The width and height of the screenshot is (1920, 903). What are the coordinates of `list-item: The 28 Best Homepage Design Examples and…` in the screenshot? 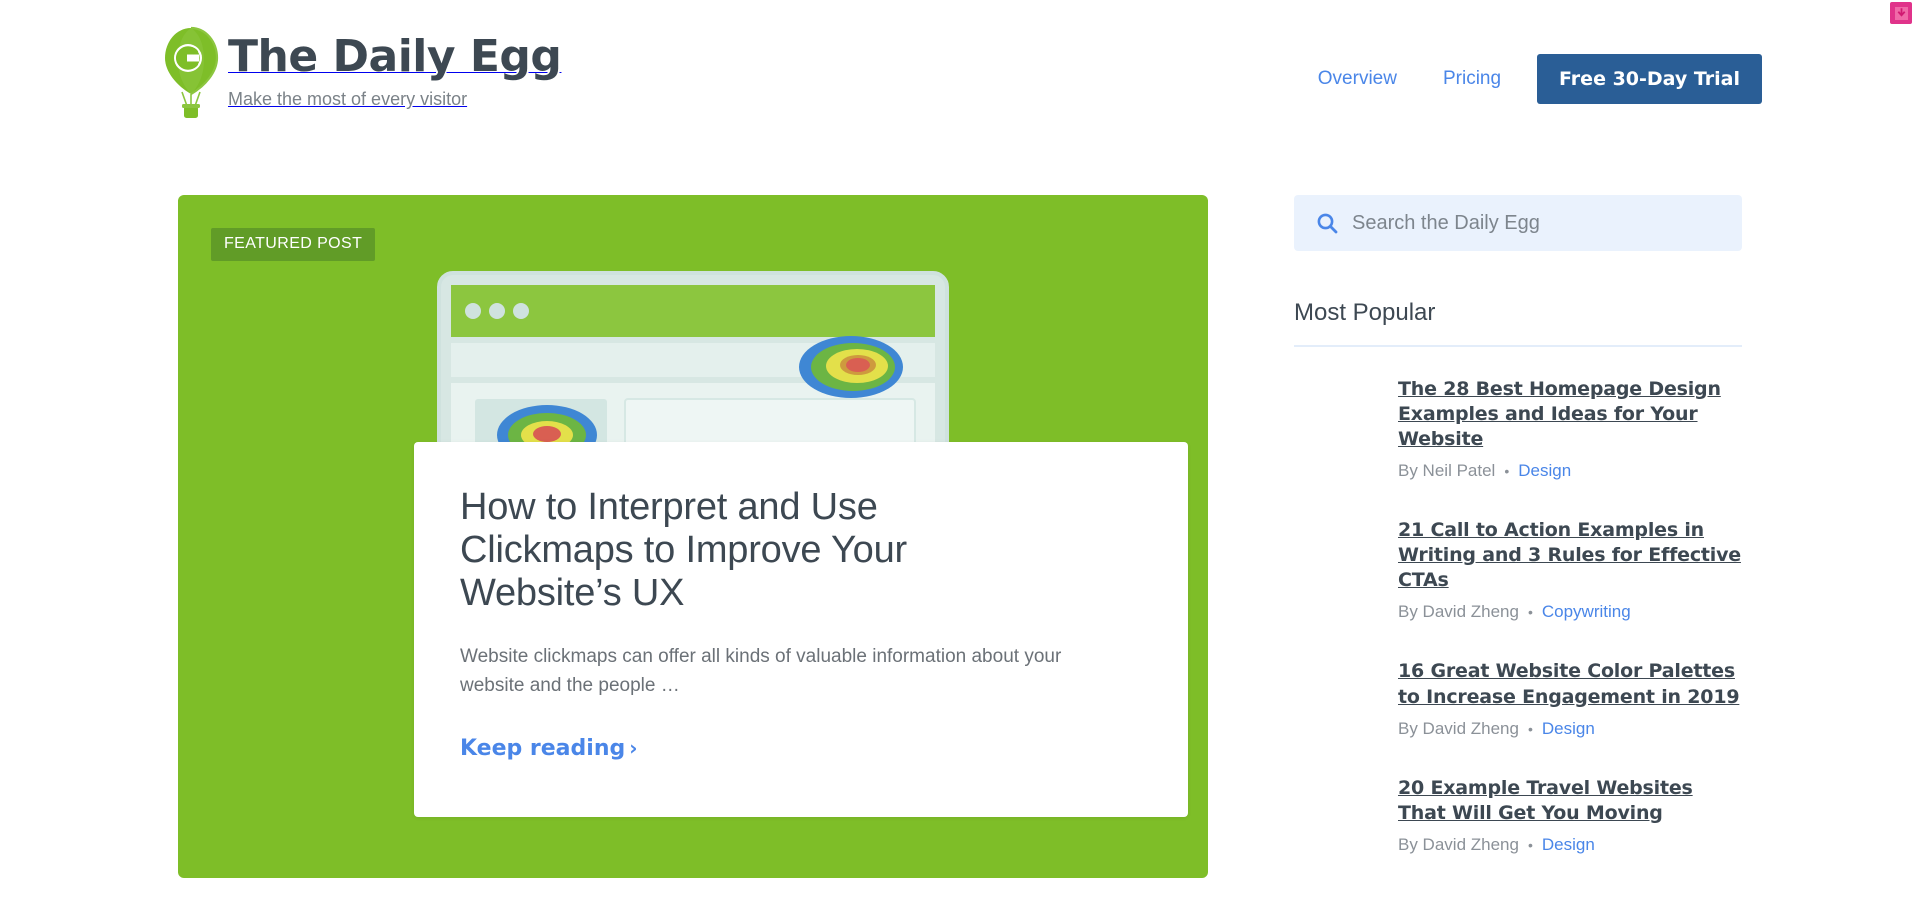 It's located at (1518, 429).